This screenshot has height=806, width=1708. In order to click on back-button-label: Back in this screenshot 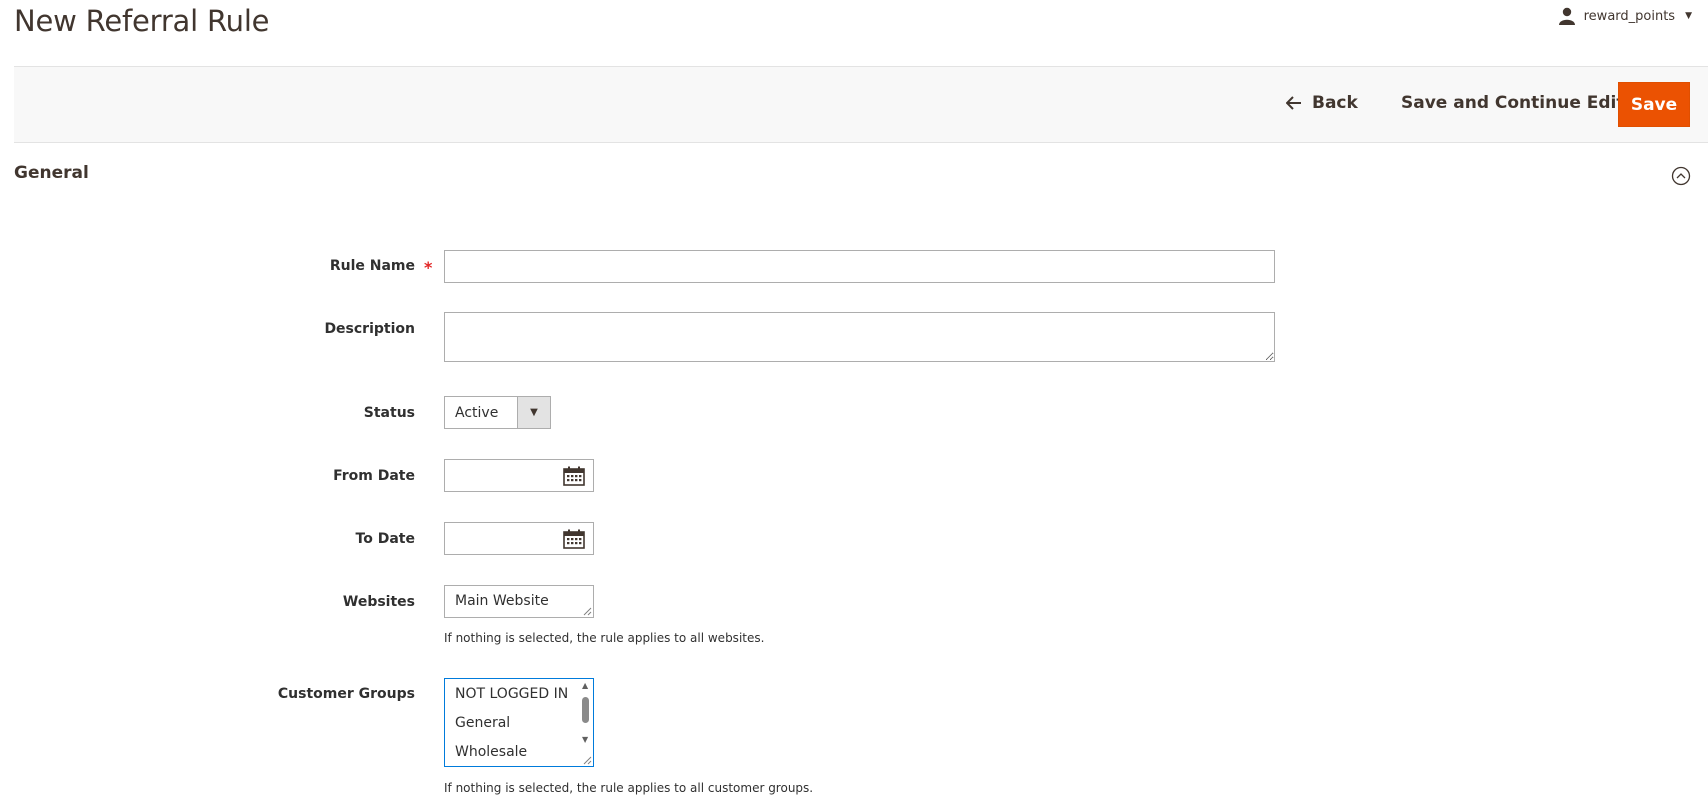, I will do `click(1335, 103)`.